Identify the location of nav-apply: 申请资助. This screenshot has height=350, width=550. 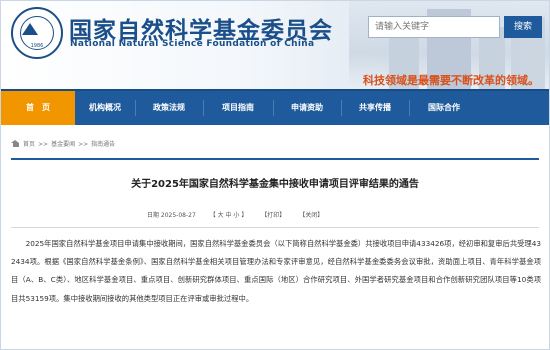
(307, 108).